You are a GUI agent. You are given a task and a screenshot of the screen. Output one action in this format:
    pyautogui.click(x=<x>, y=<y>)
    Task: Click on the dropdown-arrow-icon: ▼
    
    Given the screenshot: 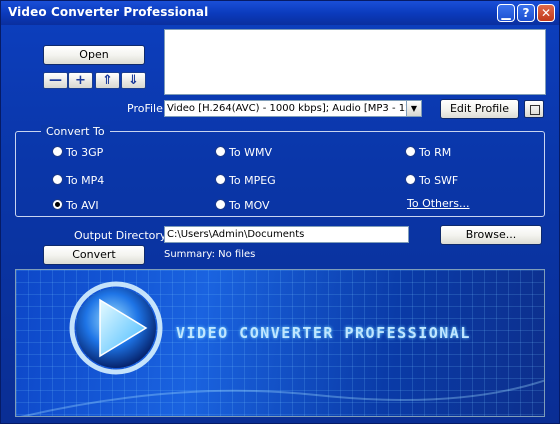 What is the action you would take?
    pyautogui.click(x=413, y=108)
    